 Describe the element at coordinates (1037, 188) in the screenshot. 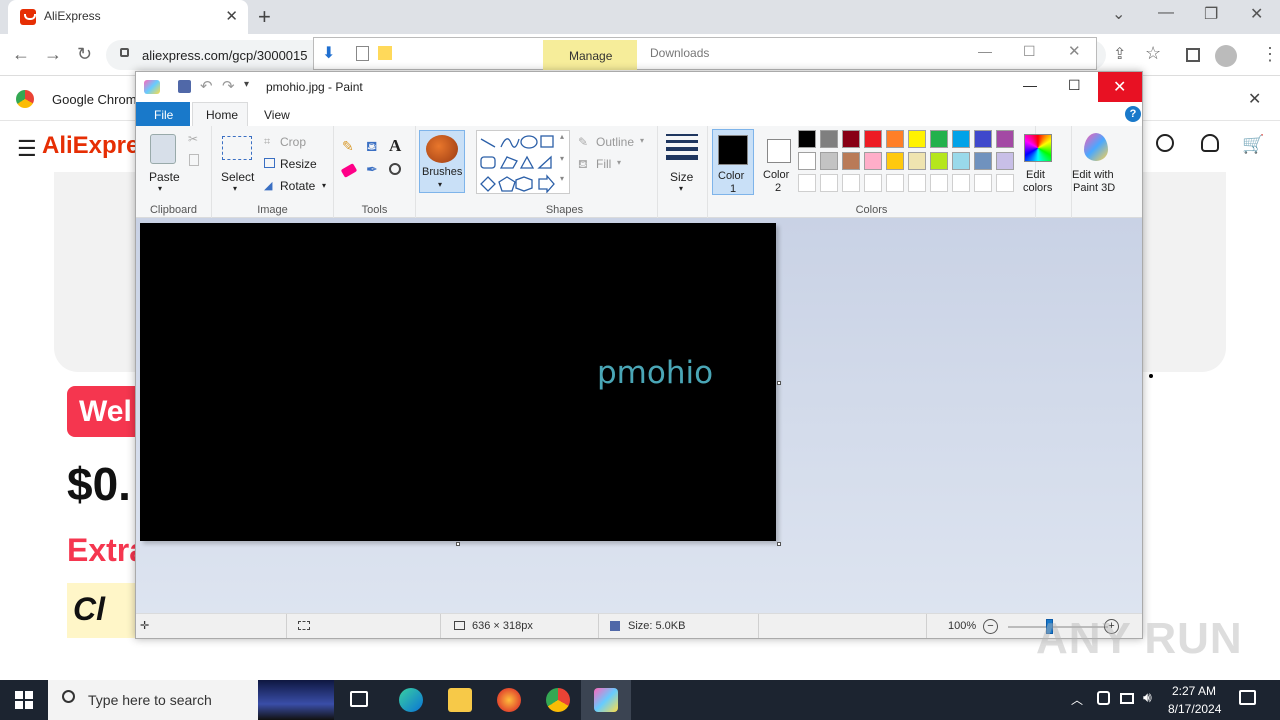

I see `edit-colors-label-2: colors` at that location.